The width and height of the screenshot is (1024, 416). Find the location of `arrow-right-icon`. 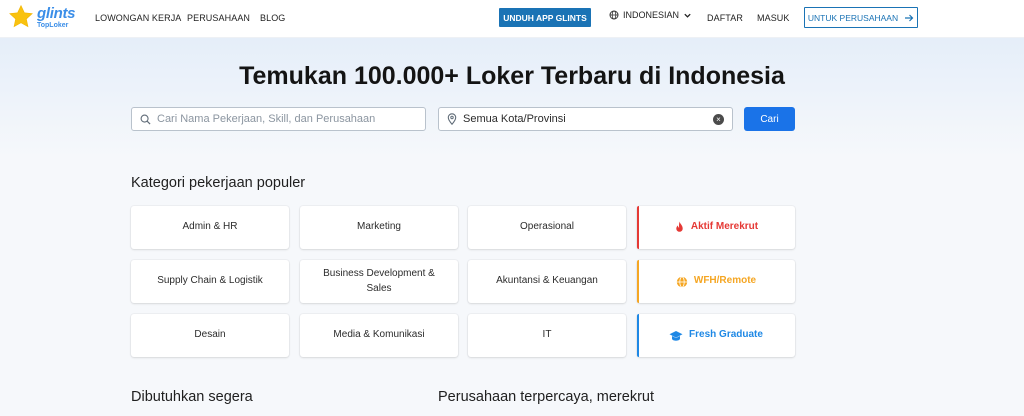

arrow-right-icon is located at coordinates (909, 17).